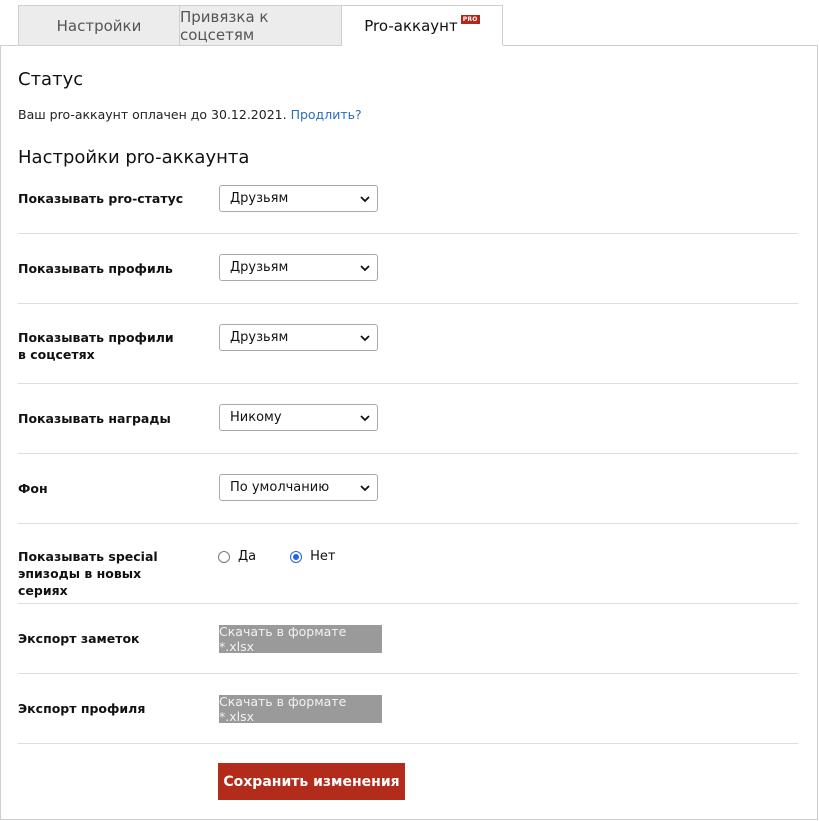  Describe the element at coordinates (298, 198) in the screenshot. I see `pro-status-select: Друзьям` at that location.